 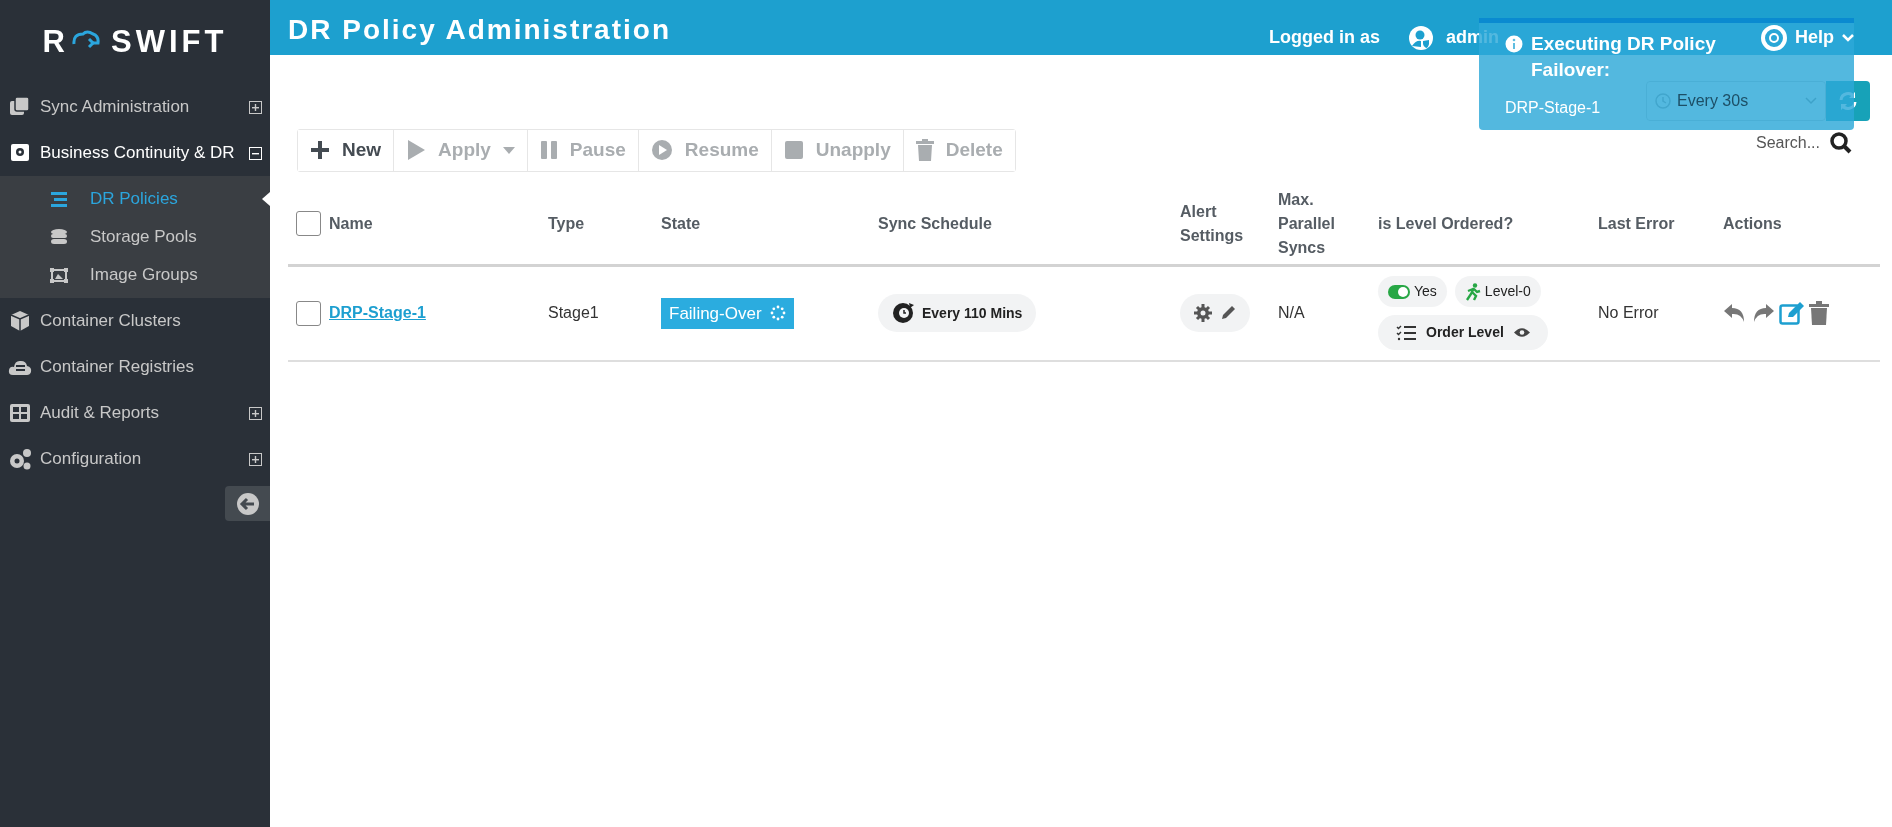 What do you see at coordinates (1463, 333) in the screenshot?
I see `order-level-button: Order Level` at bounding box center [1463, 333].